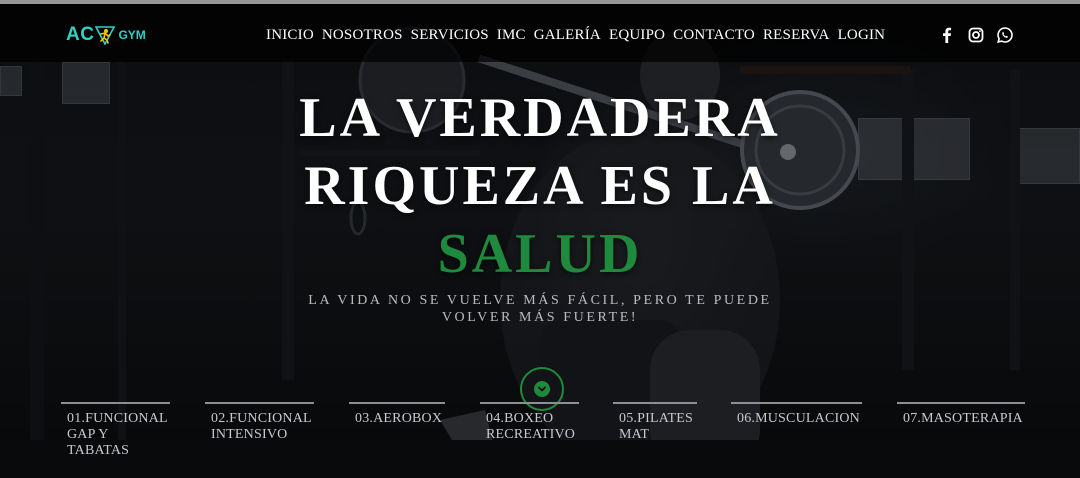 This screenshot has width=1080, height=478. I want to click on social-links, so click(976, 35).